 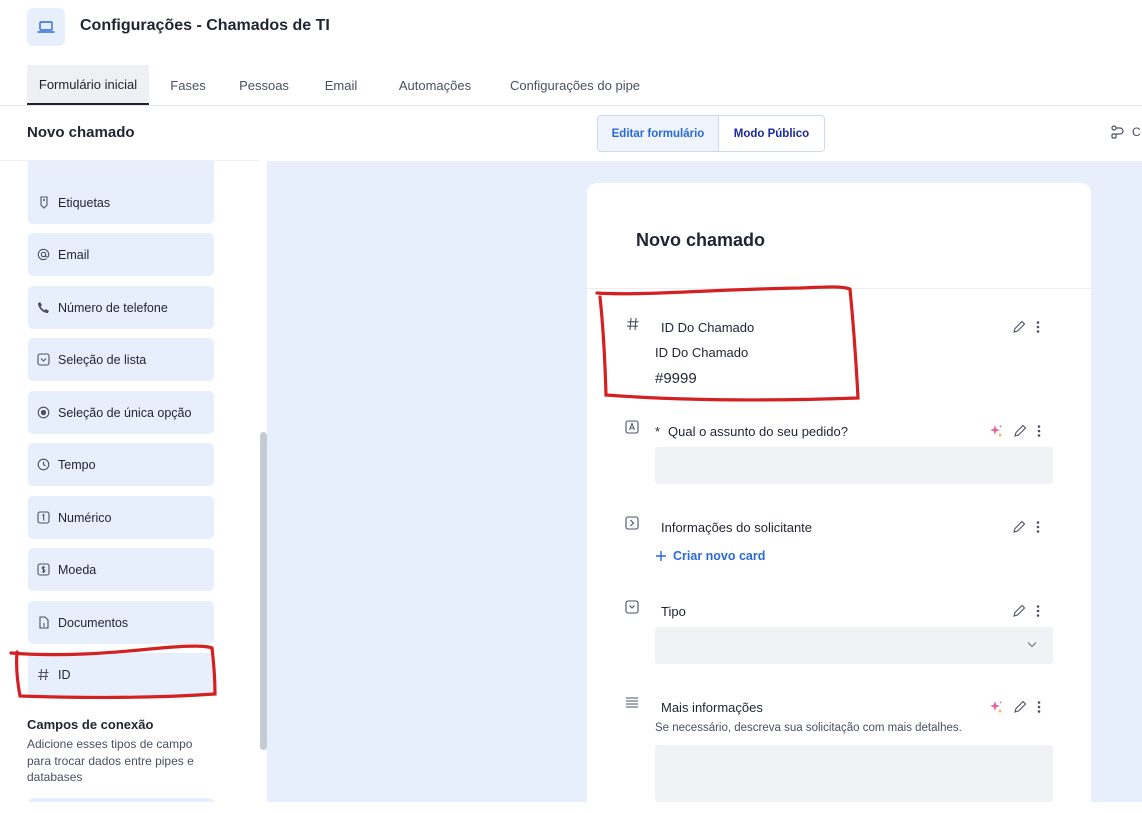 What do you see at coordinates (854, 465) in the screenshot?
I see `assunto-input` at bounding box center [854, 465].